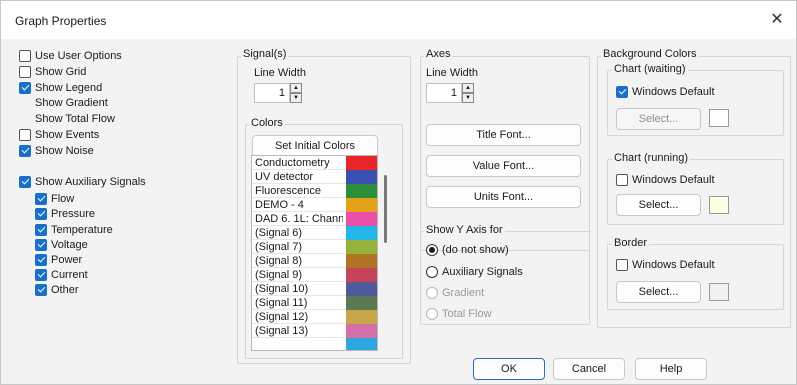  Describe the element at coordinates (314, 219) in the screenshot. I see `list-item: DAD 6. 1L: Channel` at that location.